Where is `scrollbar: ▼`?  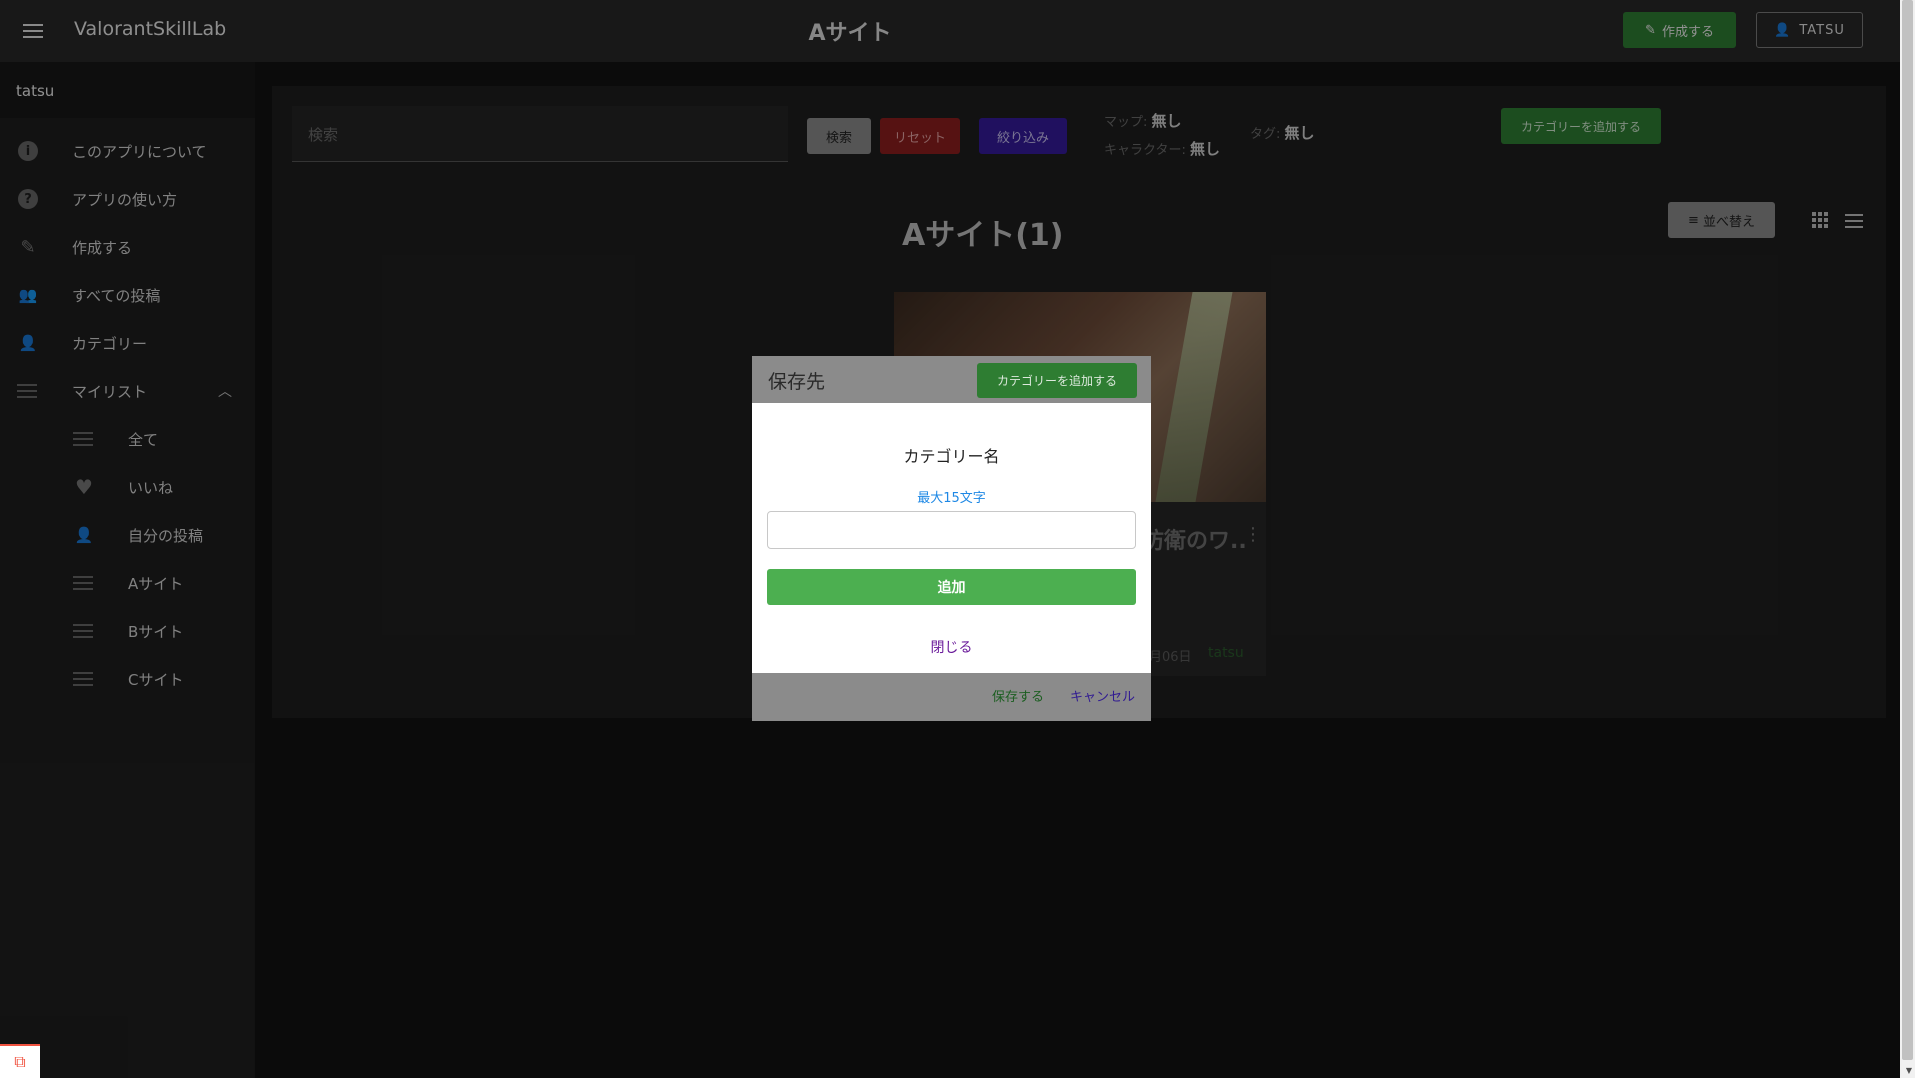 scrollbar: ▼ is located at coordinates (1907, 539).